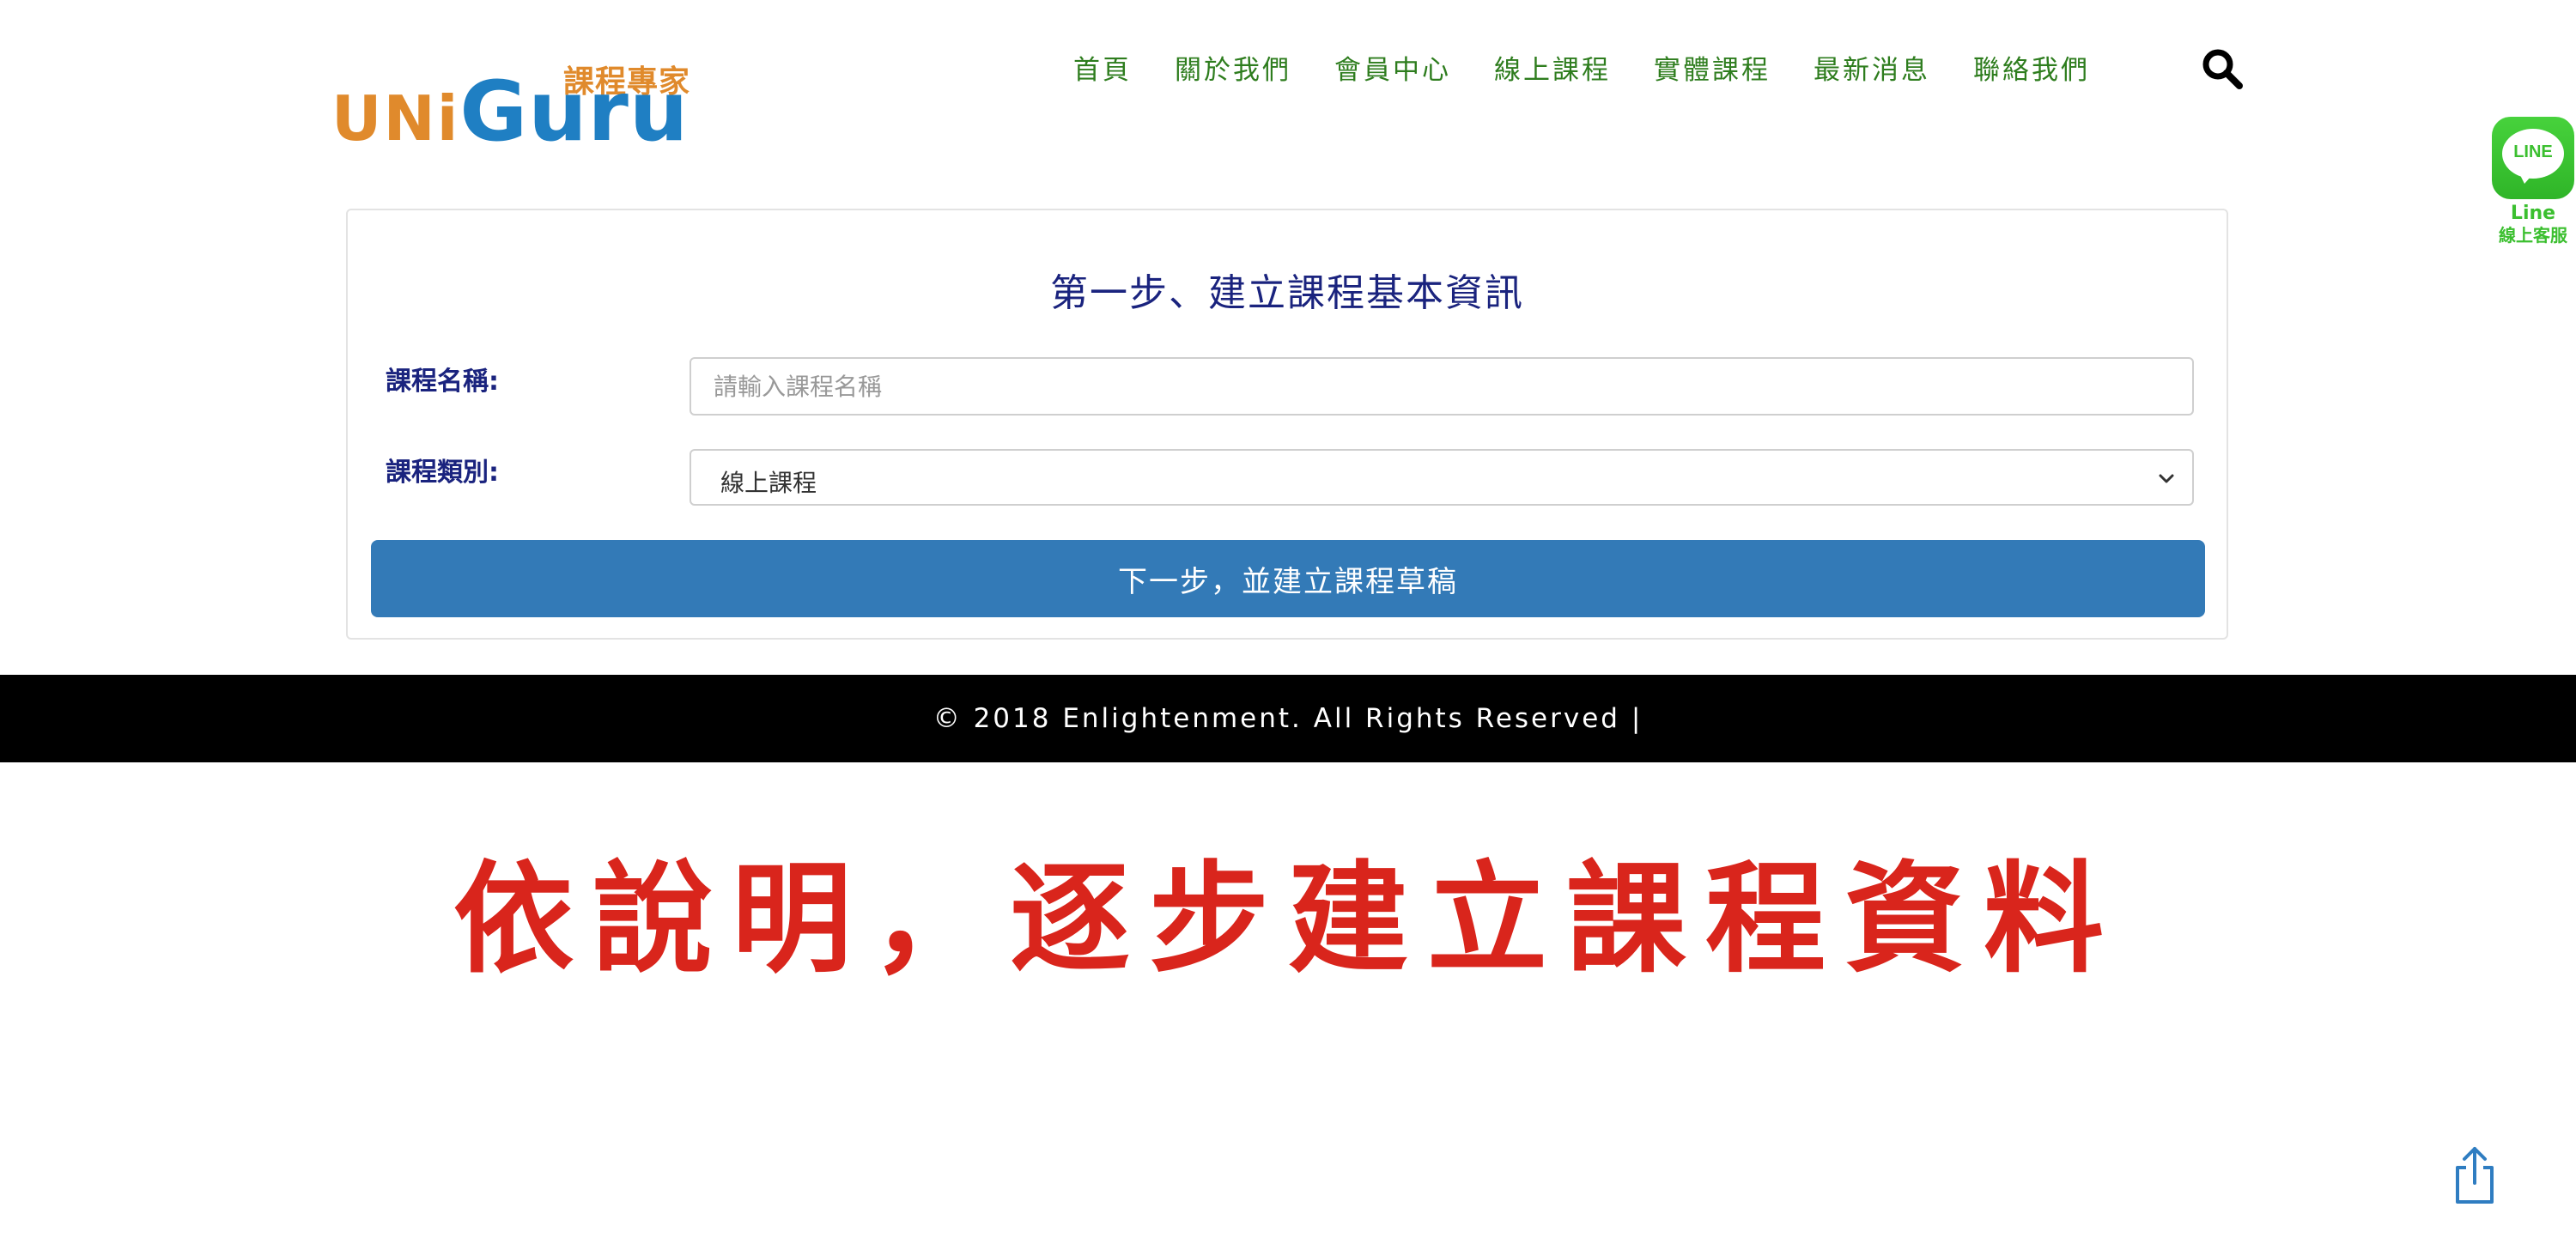  I want to click on nav-item-about: 關於我們, so click(1233, 68).